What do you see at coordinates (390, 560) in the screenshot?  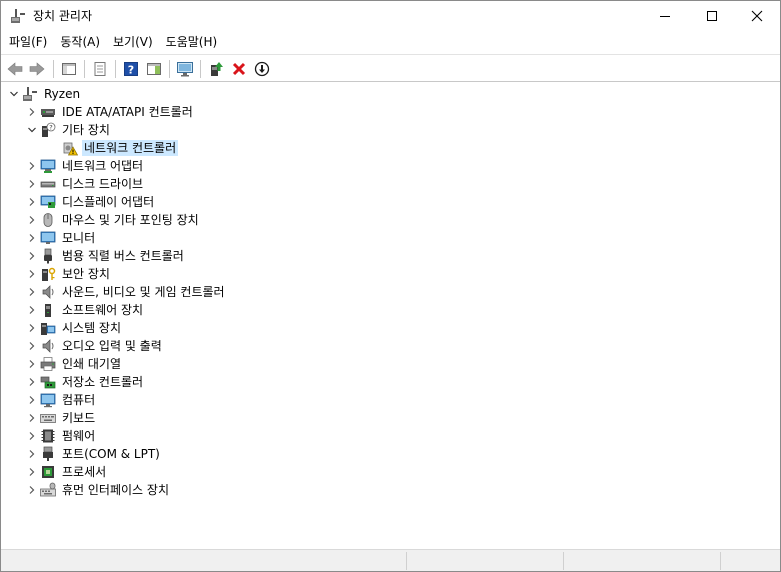 I see `status-bar` at bounding box center [390, 560].